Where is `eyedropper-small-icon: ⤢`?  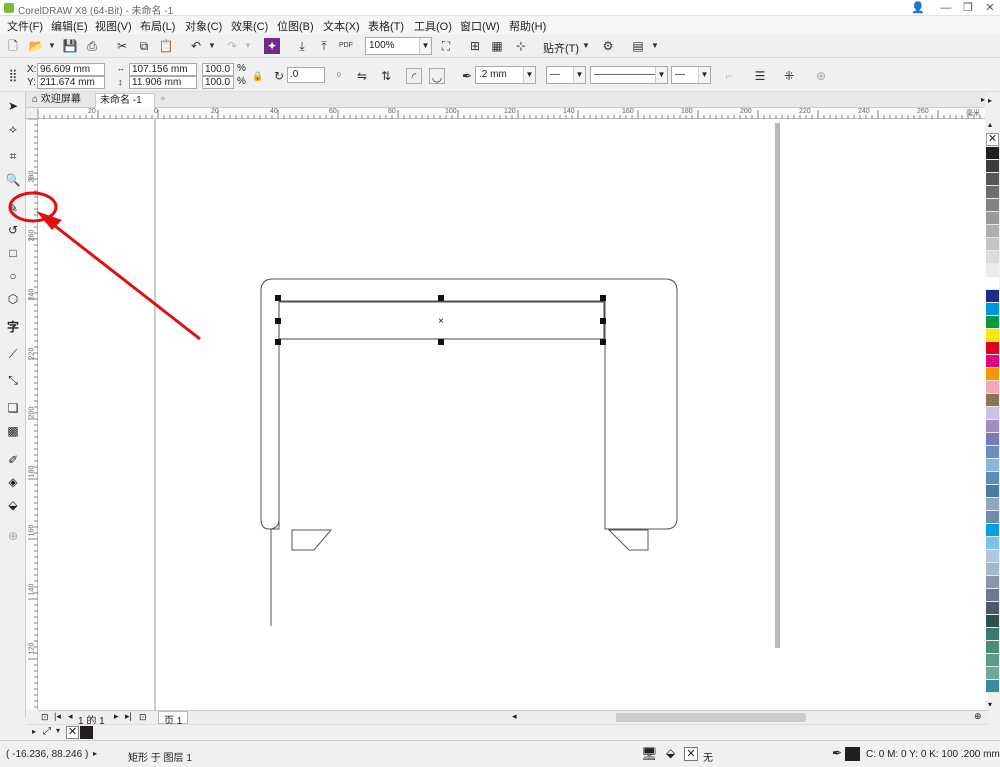
eyedropper-small-icon: ⤢ is located at coordinates (47, 731).